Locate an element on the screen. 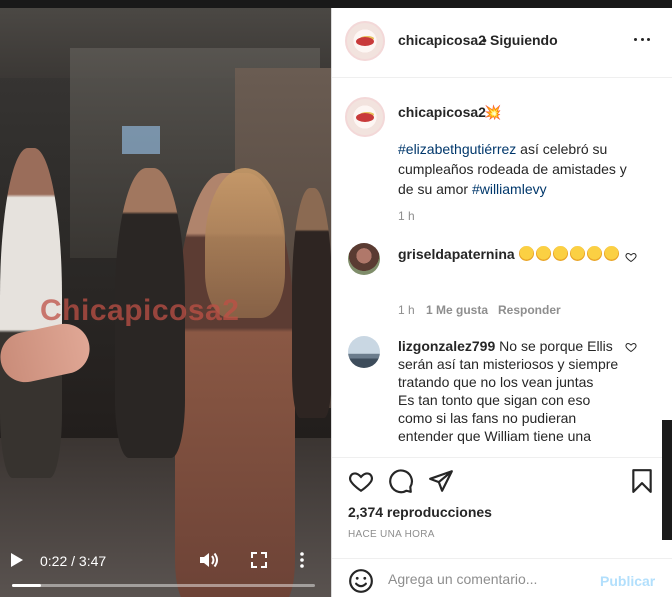 The width and height of the screenshot is (672, 597). follow-status-button: Siguiendo is located at coordinates (524, 40).